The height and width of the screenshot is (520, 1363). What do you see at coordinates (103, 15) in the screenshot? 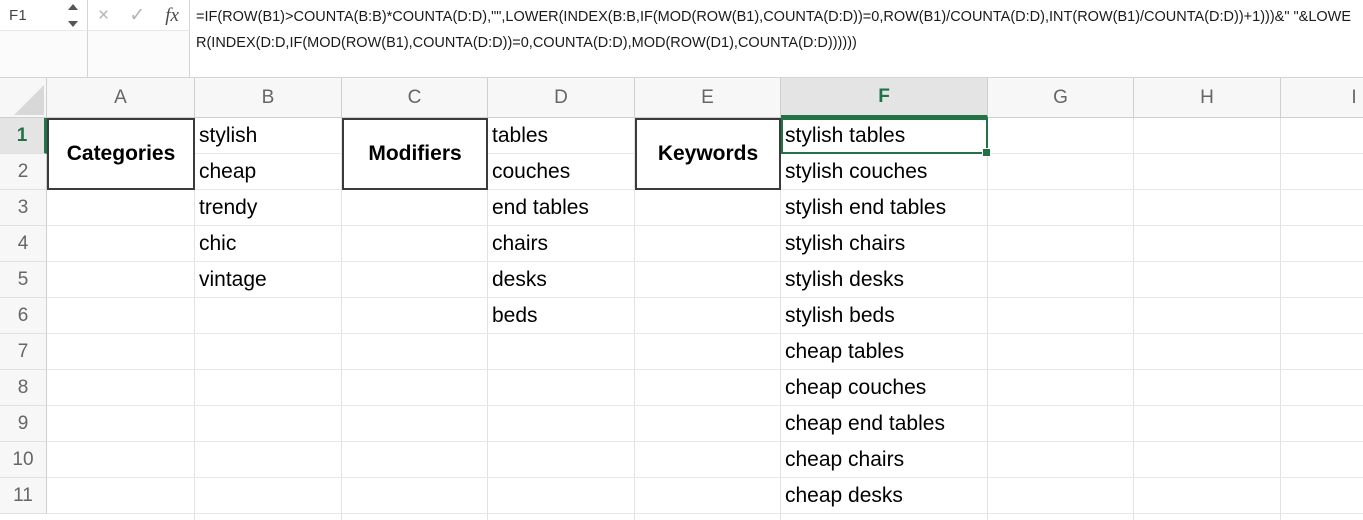
I see `cancel-icon: ×` at bounding box center [103, 15].